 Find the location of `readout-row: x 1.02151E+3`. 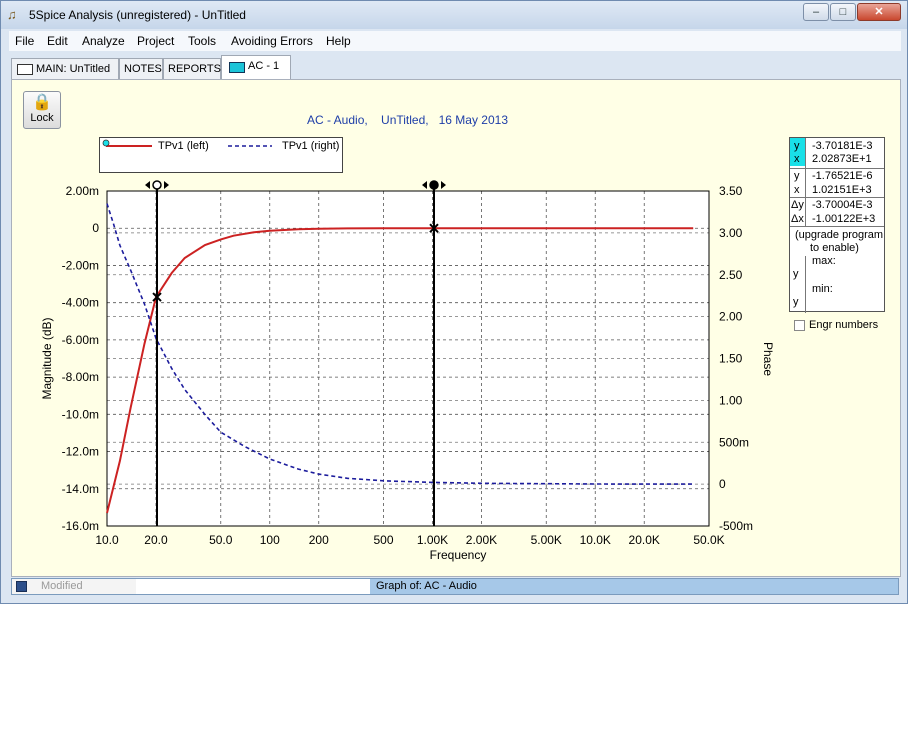

readout-row: x 1.02151E+3 is located at coordinates (837, 190).